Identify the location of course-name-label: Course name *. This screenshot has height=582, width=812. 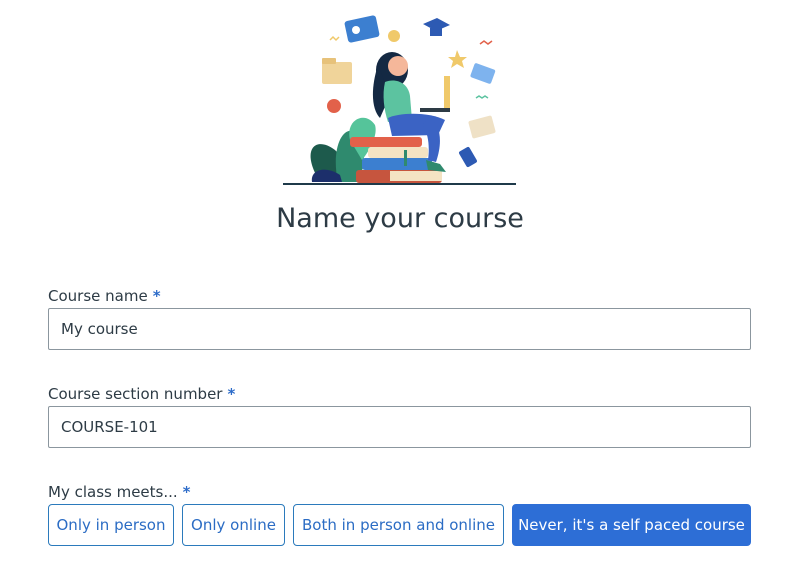
(104, 296).